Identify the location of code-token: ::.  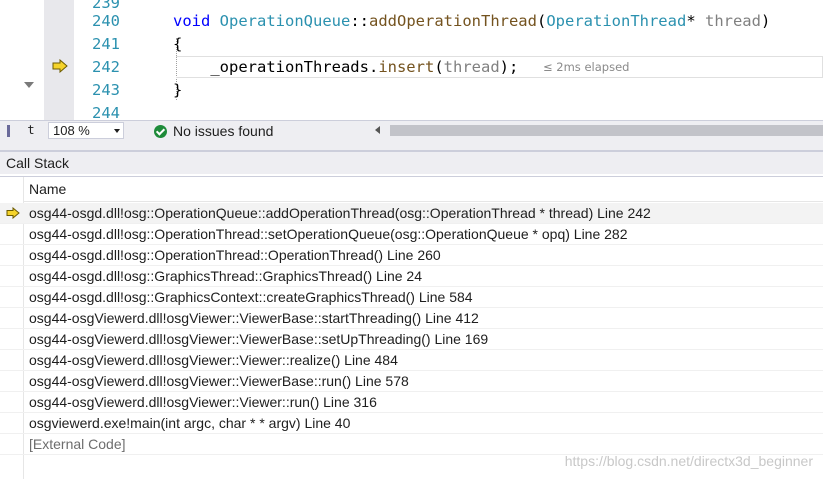
(359, 21).